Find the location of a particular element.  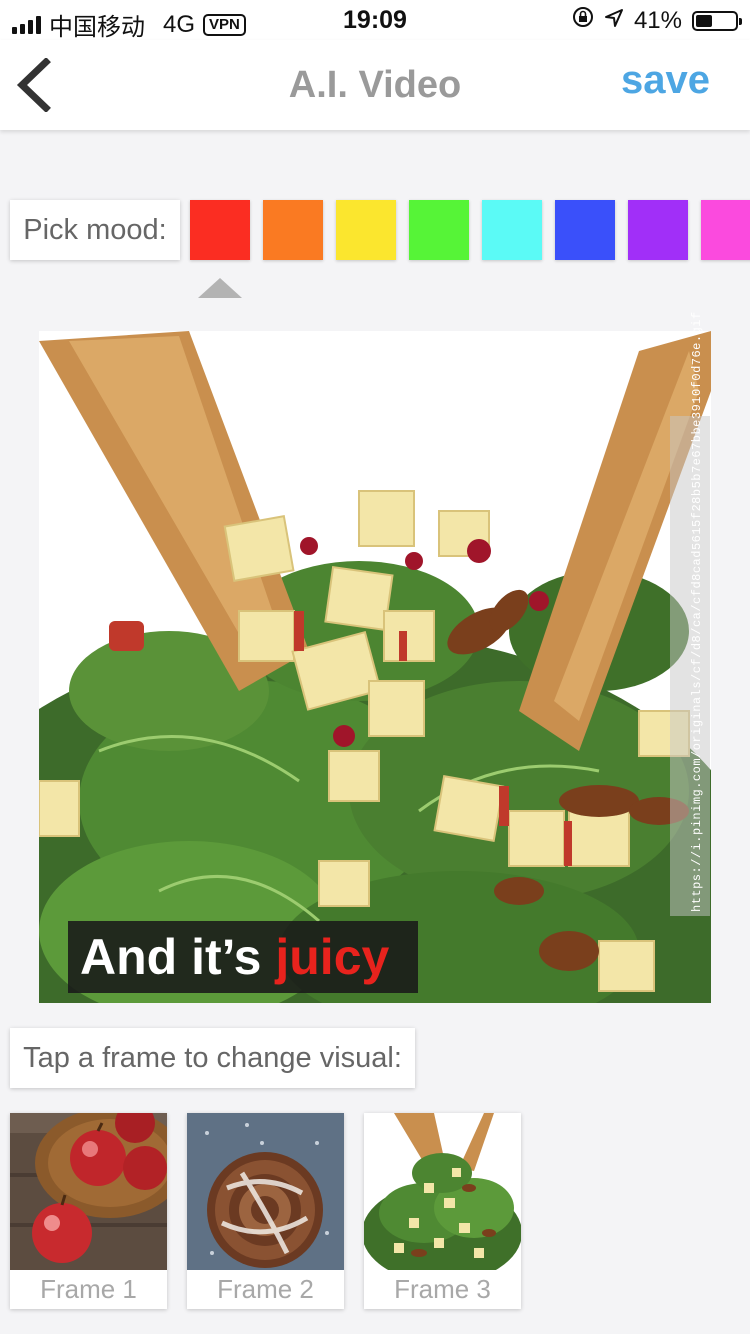

status-right: 41% is located at coordinates (657, 20).